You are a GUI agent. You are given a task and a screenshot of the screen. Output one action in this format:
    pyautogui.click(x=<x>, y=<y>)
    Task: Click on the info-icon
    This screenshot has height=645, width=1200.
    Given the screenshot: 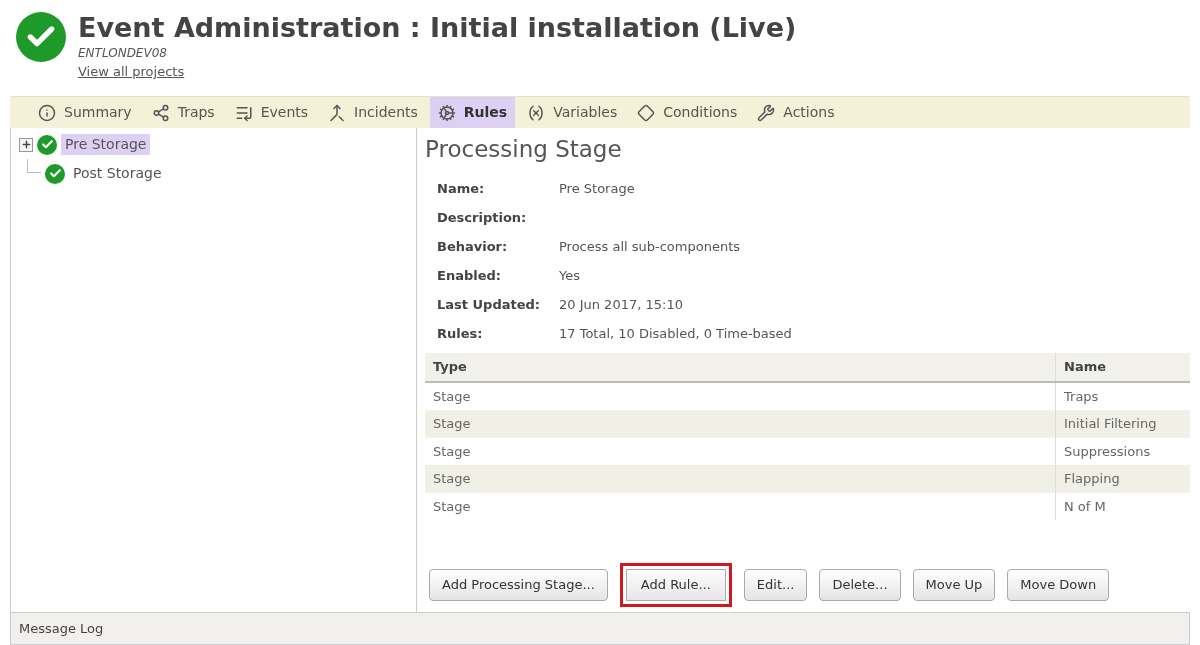 What is the action you would take?
    pyautogui.click(x=47, y=112)
    